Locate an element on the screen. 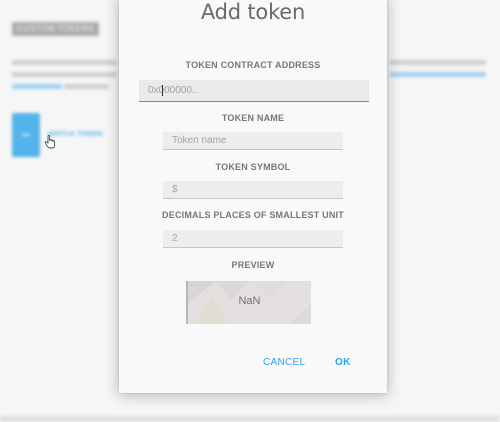  contract-address-label: TOKEN CONTRACT ADDRESS is located at coordinates (253, 65).